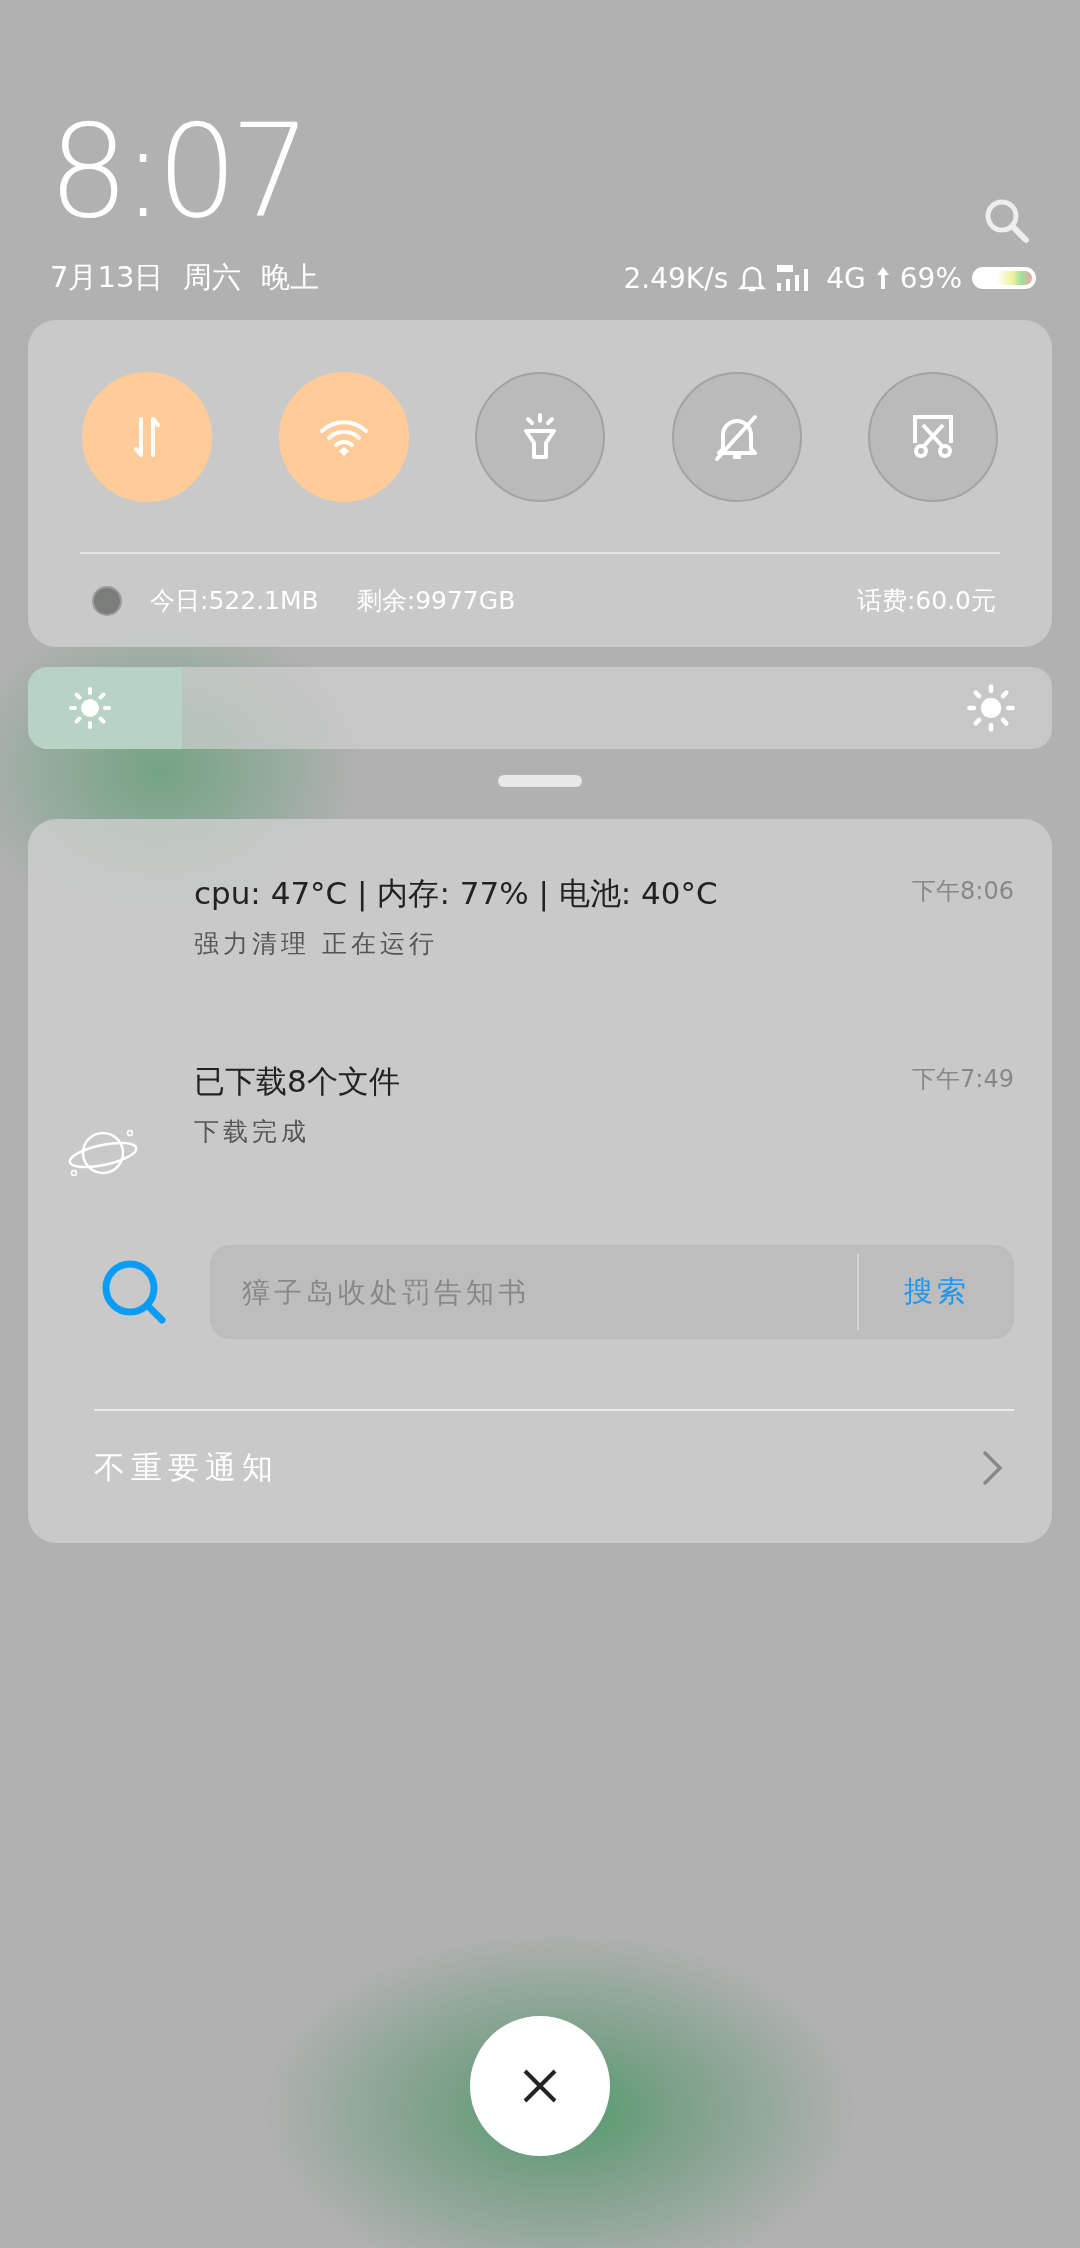  Describe the element at coordinates (107, 600) in the screenshot. I see `status-dot` at that location.